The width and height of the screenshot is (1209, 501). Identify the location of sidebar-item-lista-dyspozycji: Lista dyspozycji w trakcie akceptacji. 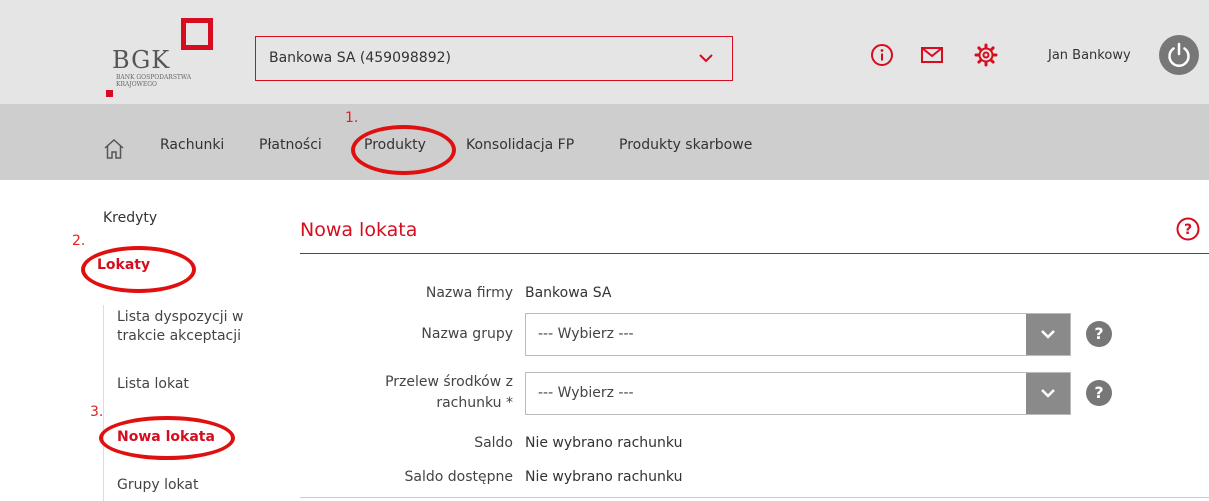
(180, 327).